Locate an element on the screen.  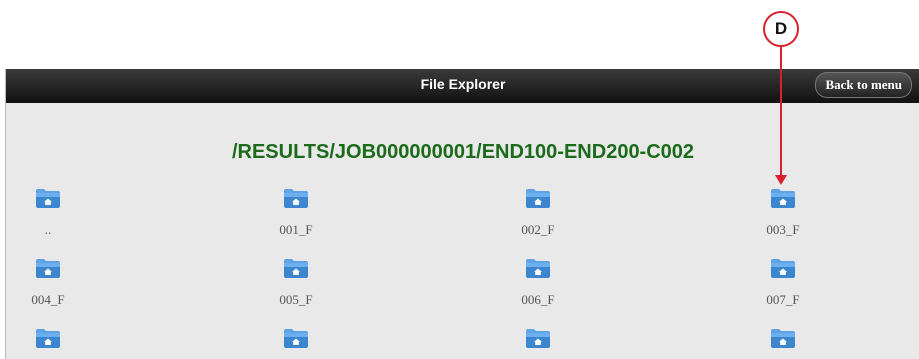
folder-item-label: 004_F is located at coordinates (48, 299).